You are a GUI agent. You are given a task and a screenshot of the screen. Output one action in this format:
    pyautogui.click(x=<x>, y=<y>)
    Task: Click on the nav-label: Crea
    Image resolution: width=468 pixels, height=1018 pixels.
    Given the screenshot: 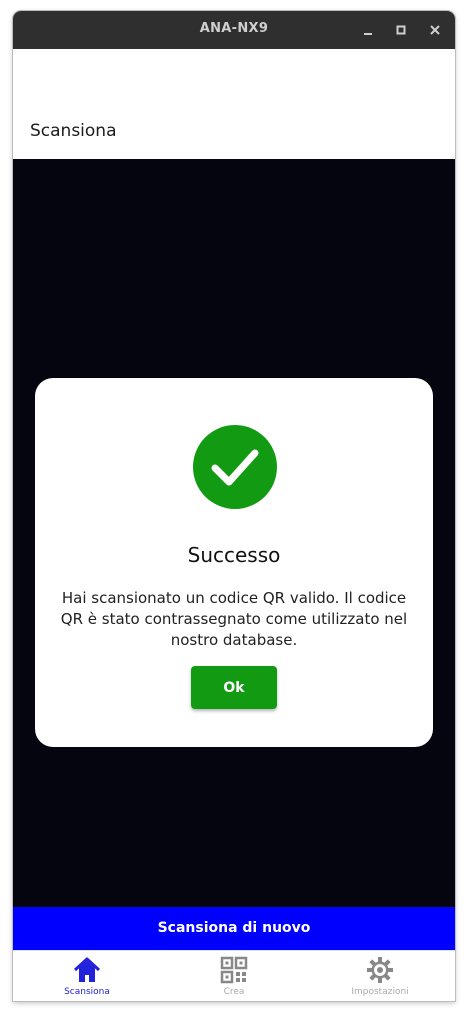 What is the action you would take?
    pyautogui.click(x=234, y=992)
    